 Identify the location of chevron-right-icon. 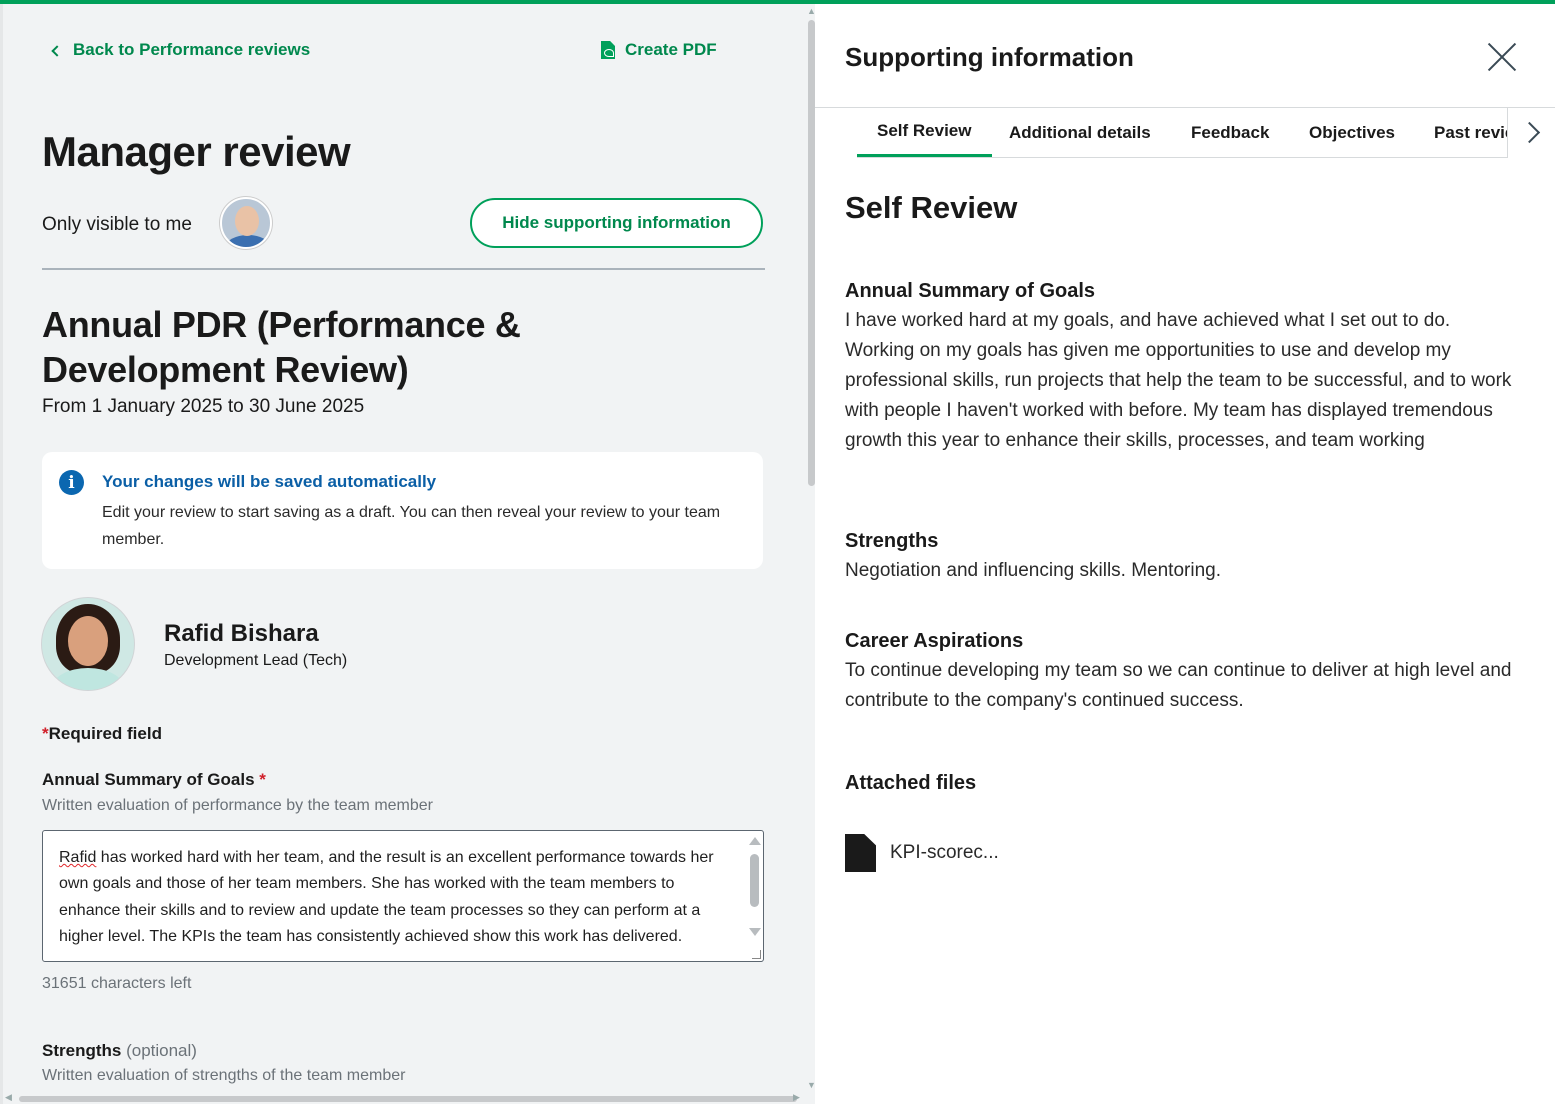
(1531, 133).